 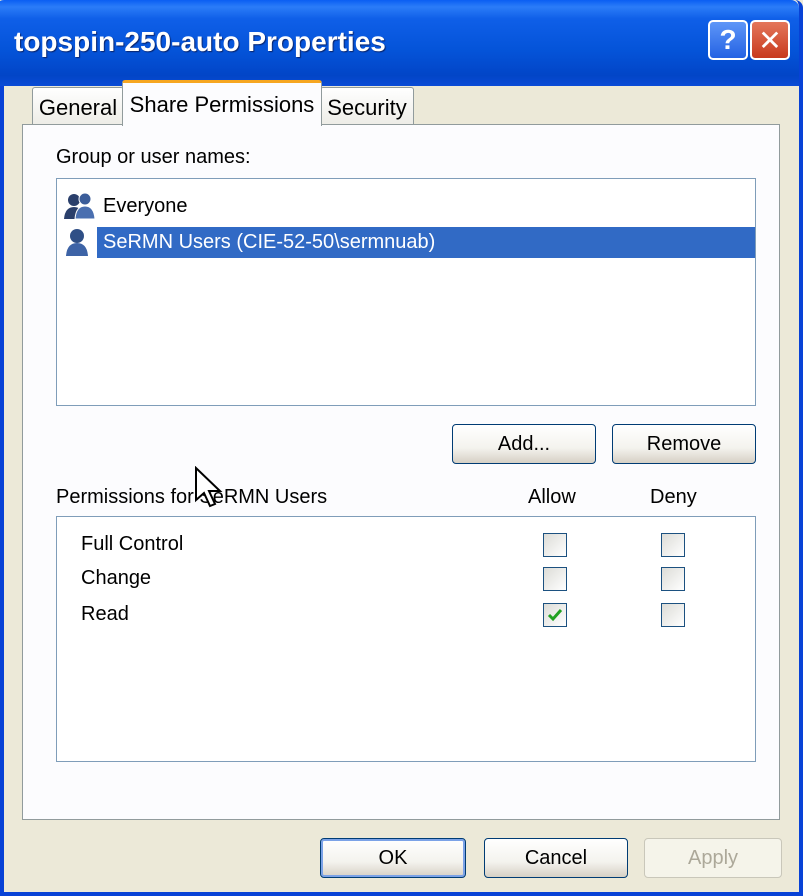 What do you see at coordinates (116, 578) in the screenshot?
I see `permission-name: Change` at bounding box center [116, 578].